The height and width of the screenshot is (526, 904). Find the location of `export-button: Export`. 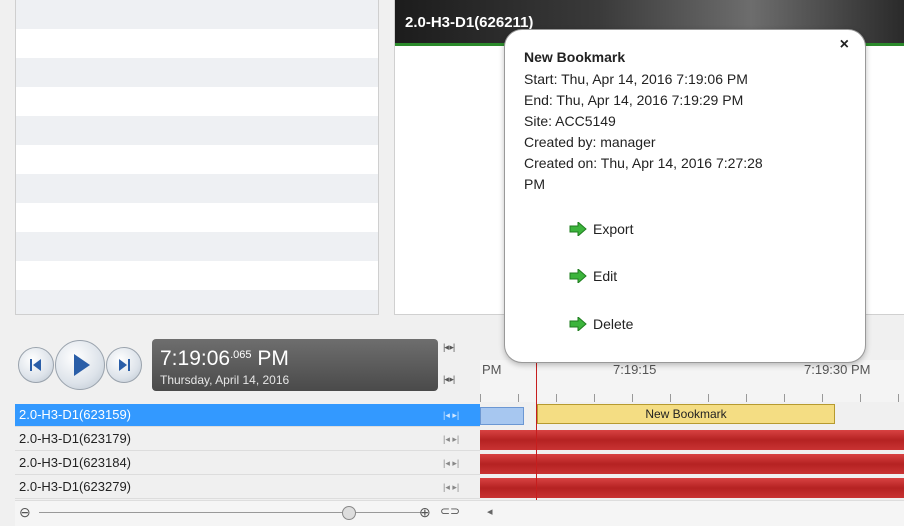

export-button: Export is located at coordinates (601, 229).